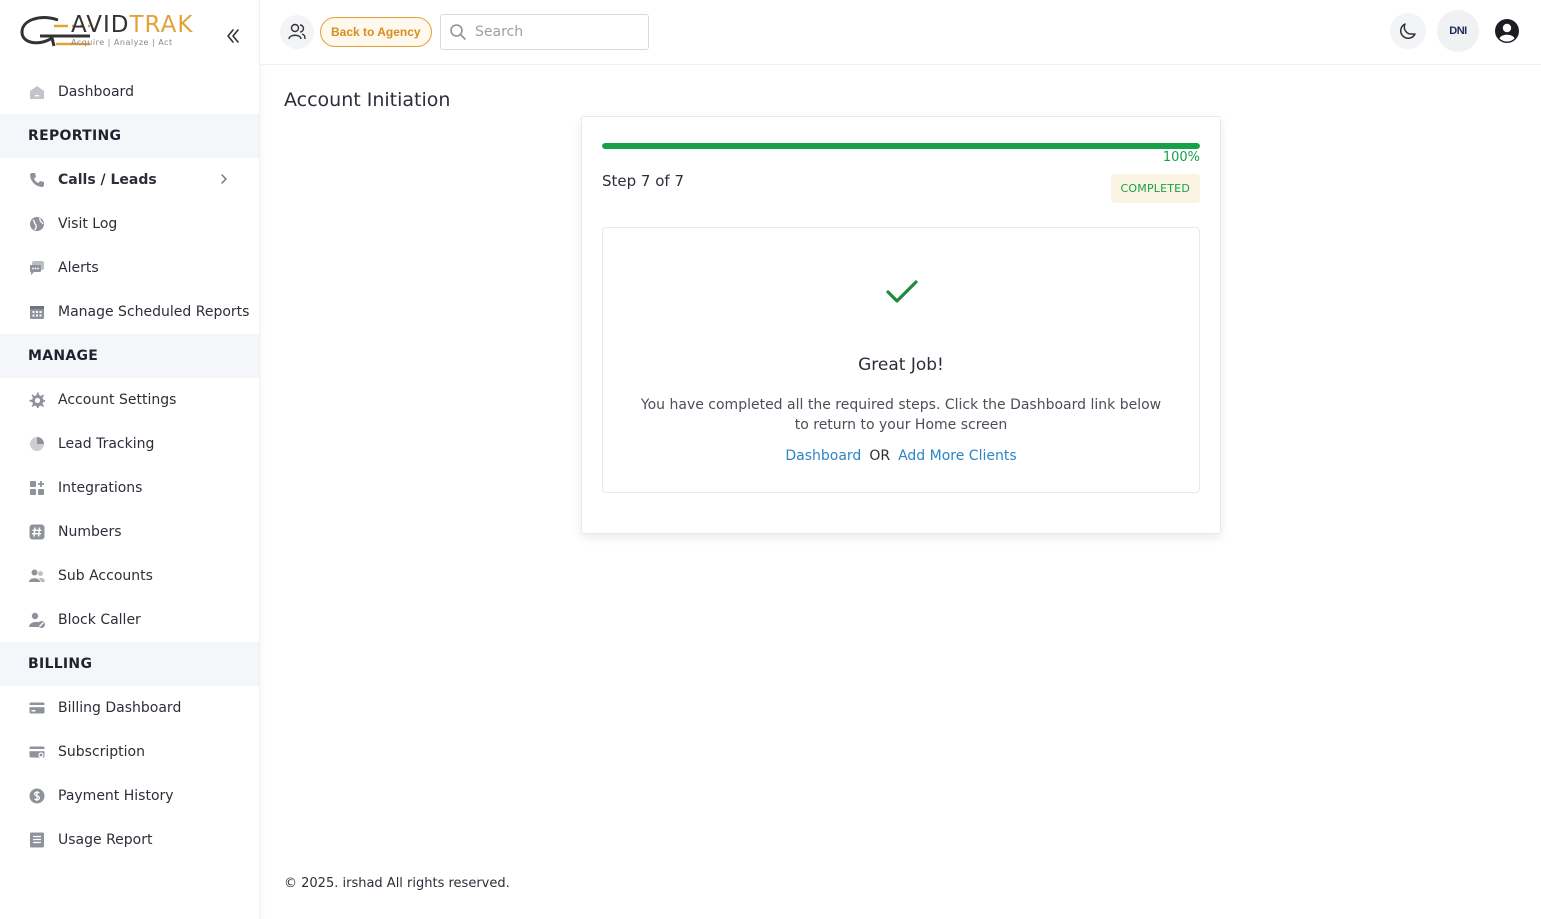 The image size is (1541, 919). Describe the element at coordinates (37, 576) in the screenshot. I see `users-icon` at that location.